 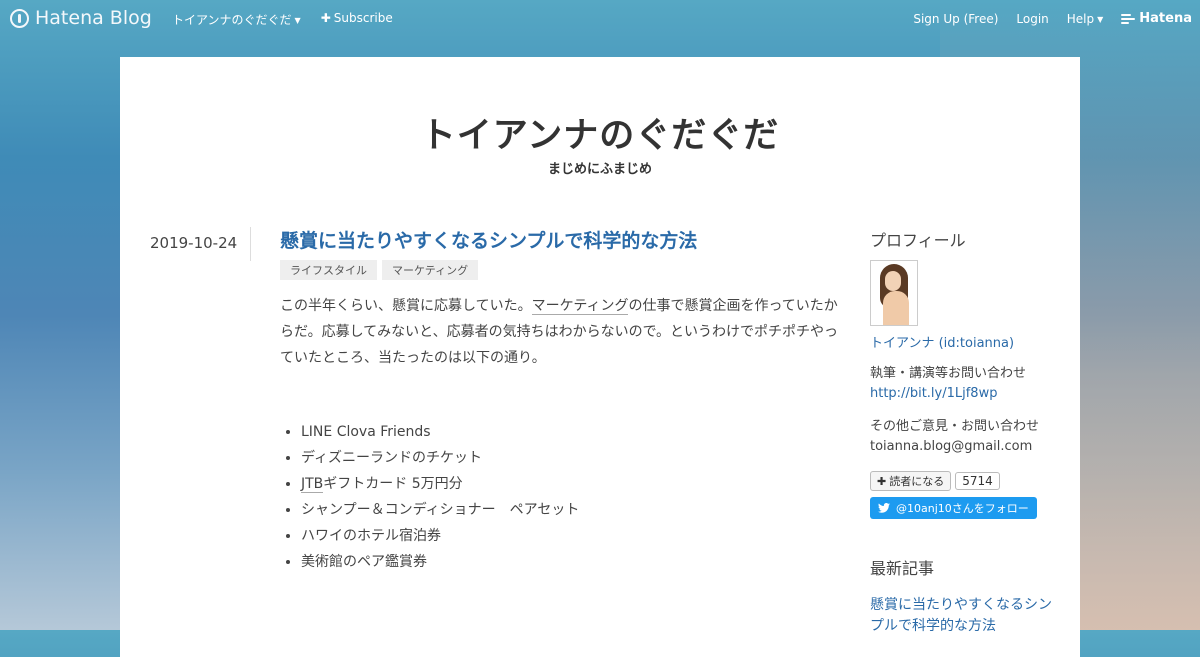 I want to click on list-item-text: ギフトカード 5万円分, so click(x=393, y=483).